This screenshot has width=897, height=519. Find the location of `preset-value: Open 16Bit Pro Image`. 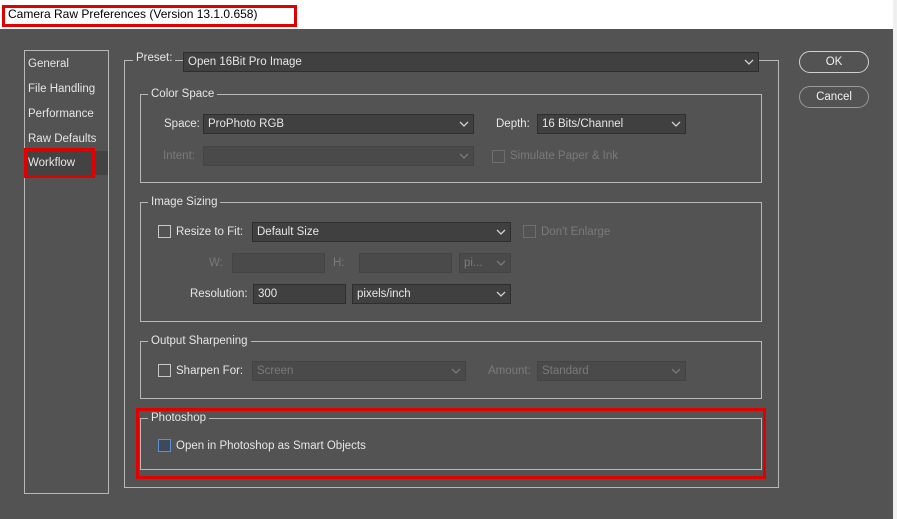

preset-value: Open 16Bit Pro Image is located at coordinates (245, 62).